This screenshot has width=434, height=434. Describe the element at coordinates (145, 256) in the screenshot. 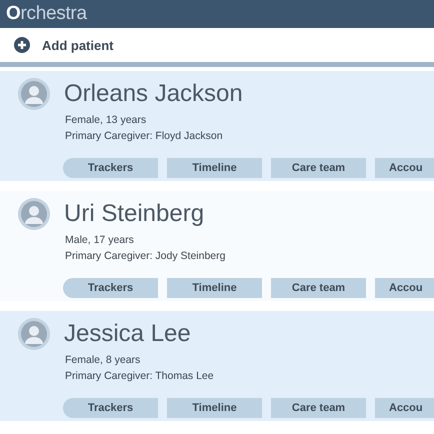

I see `caregiver-text: Primary Caregiver: Jody Steinberg` at that location.